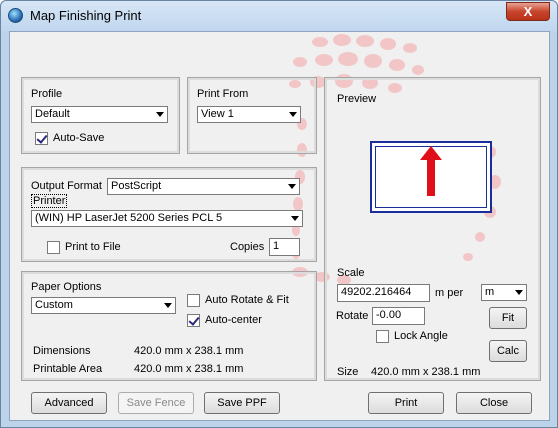 Image resolution: width=558 pixels, height=428 pixels. What do you see at coordinates (54, 305) in the screenshot?
I see `paper-size-value: Custom` at bounding box center [54, 305].